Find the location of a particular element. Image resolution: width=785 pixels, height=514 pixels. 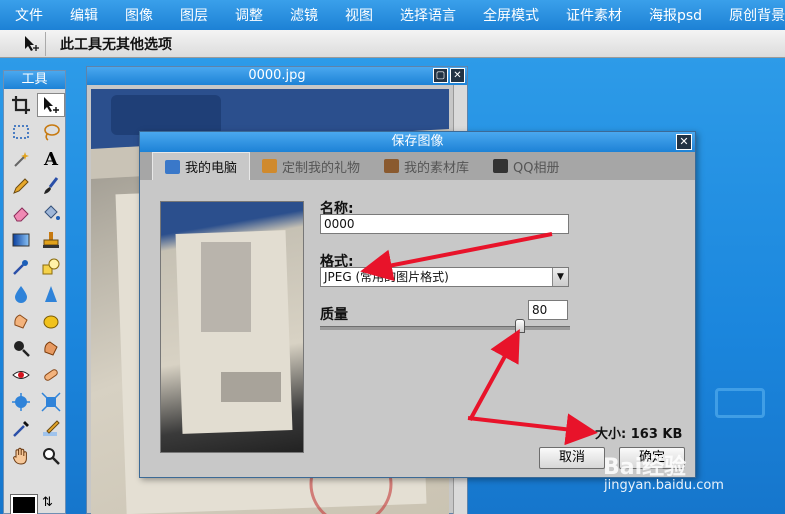

watermark-url: jingyan.baidu.com is located at coordinates (664, 485).